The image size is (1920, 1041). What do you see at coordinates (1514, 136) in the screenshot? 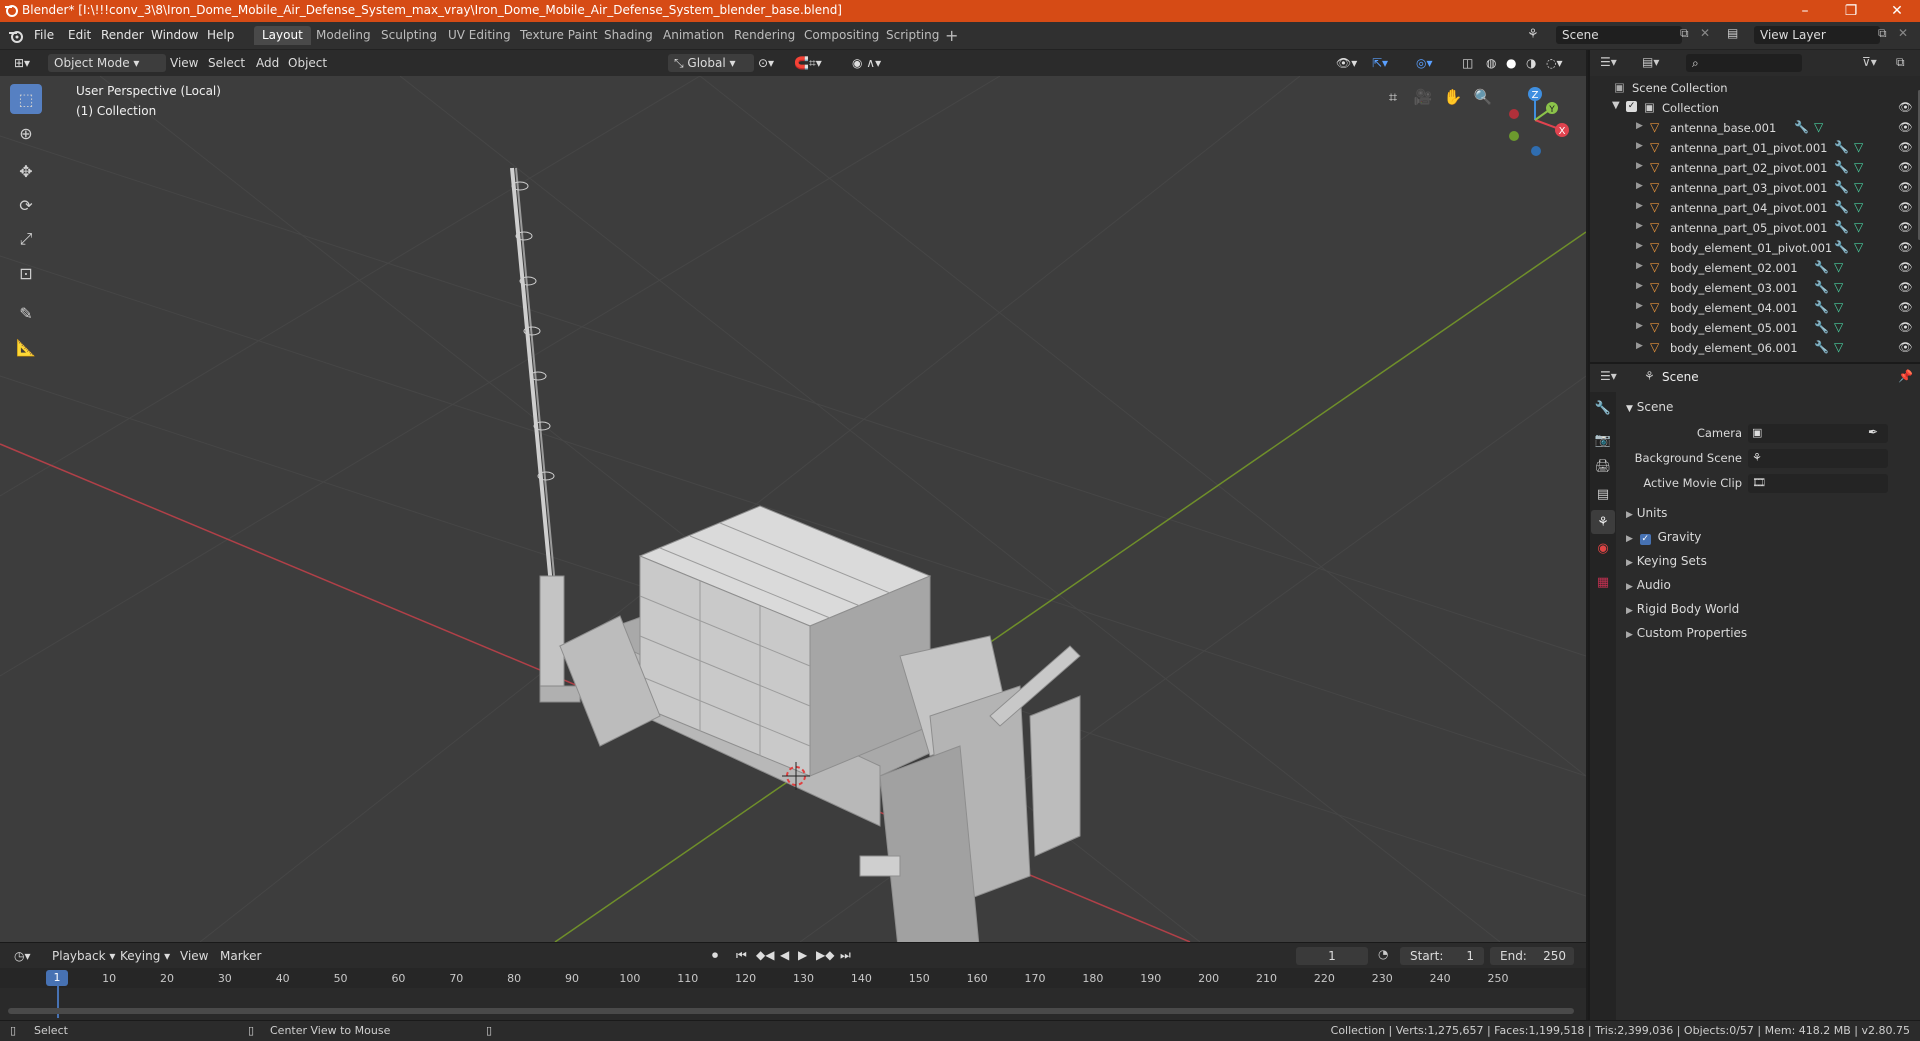
I see `neg-y-axis-icon` at bounding box center [1514, 136].